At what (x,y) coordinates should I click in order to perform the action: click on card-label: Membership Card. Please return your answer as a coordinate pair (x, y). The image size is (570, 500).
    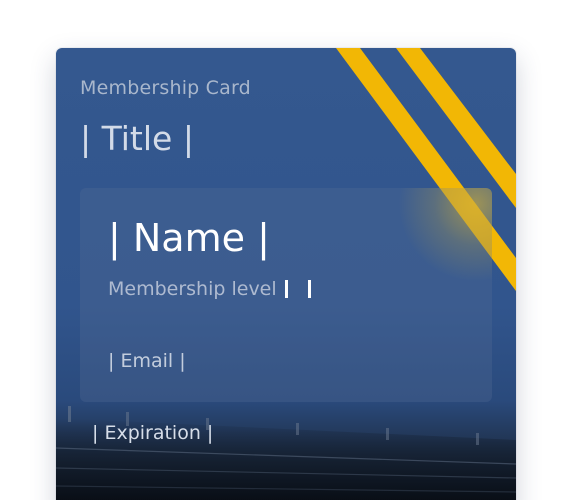
    Looking at the image, I should click on (165, 88).